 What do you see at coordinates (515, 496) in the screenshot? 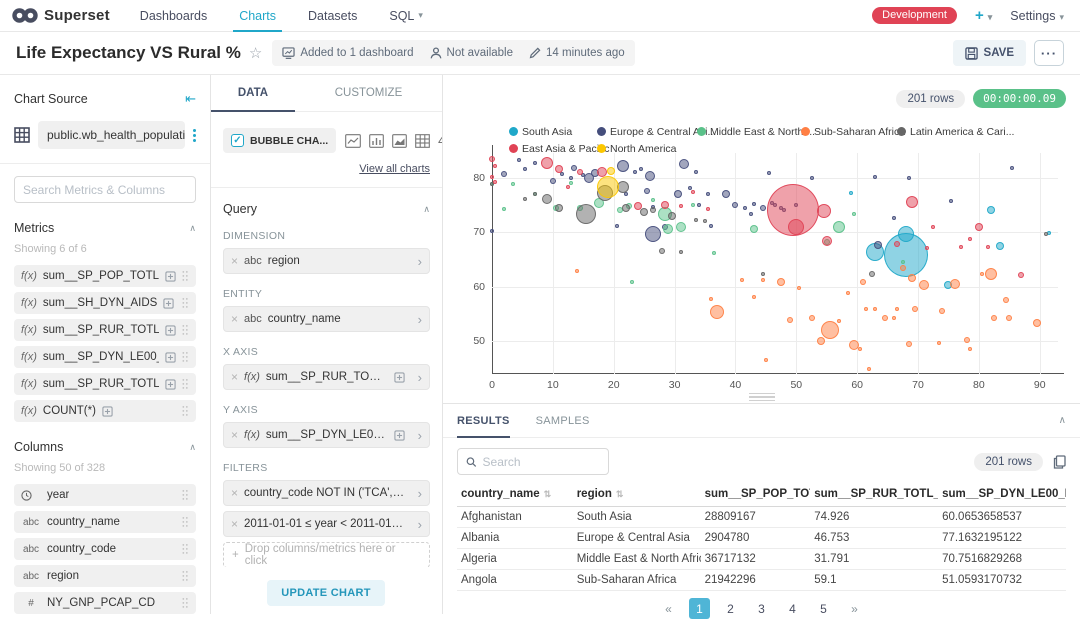
I see `column-header-country_name: country_name⇅` at bounding box center [515, 496].